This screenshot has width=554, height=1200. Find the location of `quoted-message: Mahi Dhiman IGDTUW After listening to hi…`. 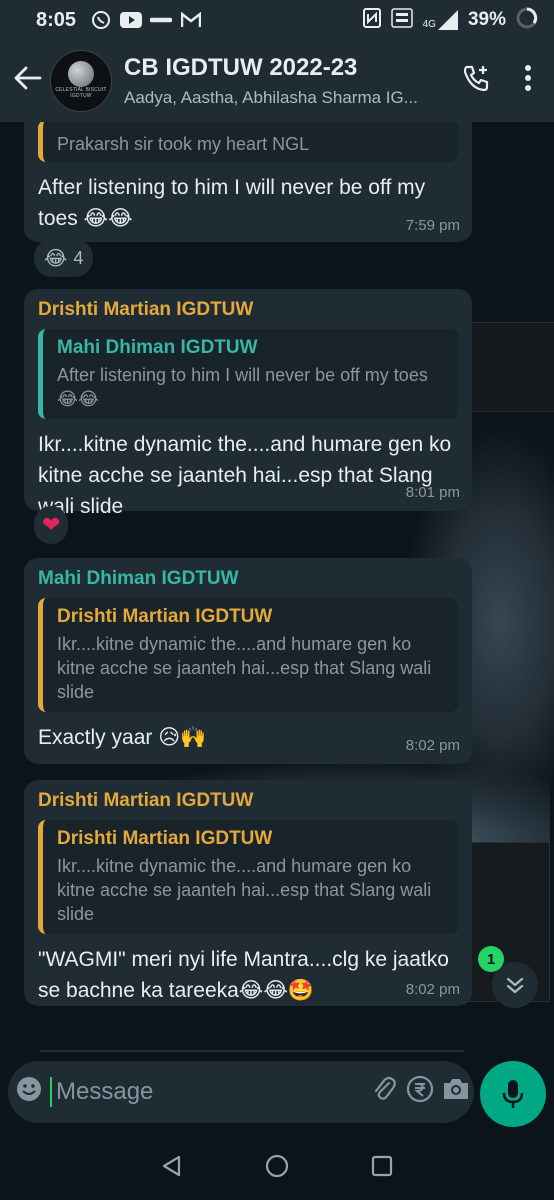

quoted-message: Mahi Dhiman IGDTUW After listening to hi… is located at coordinates (248, 374).